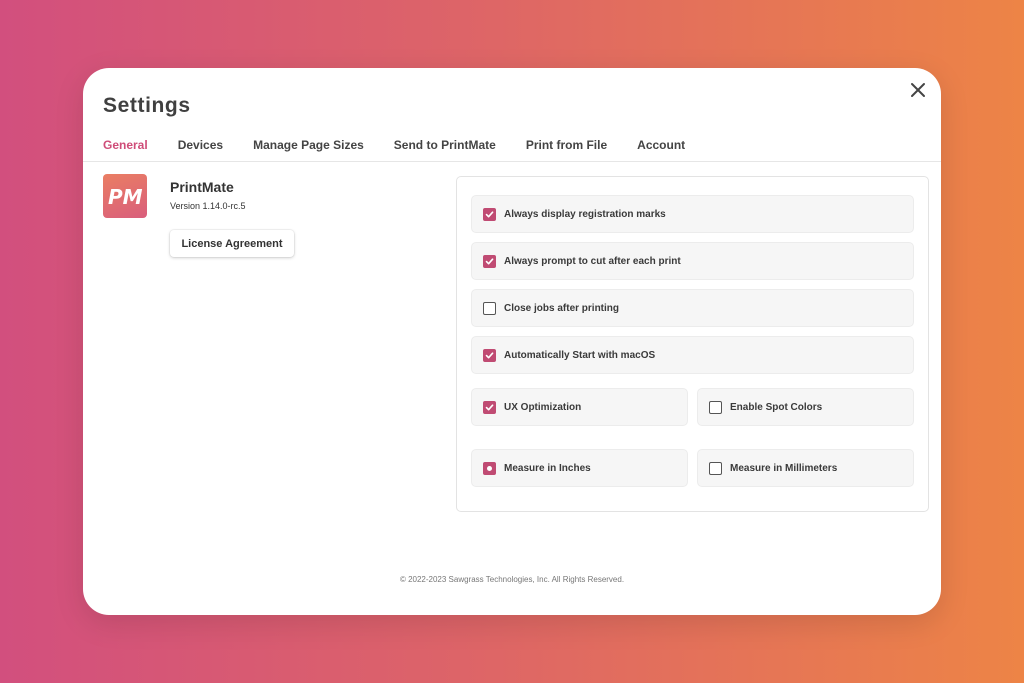 The height and width of the screenshot is (683, 1024). I want to click on option-label: Automatically Start with macOS, so click(580, 355).